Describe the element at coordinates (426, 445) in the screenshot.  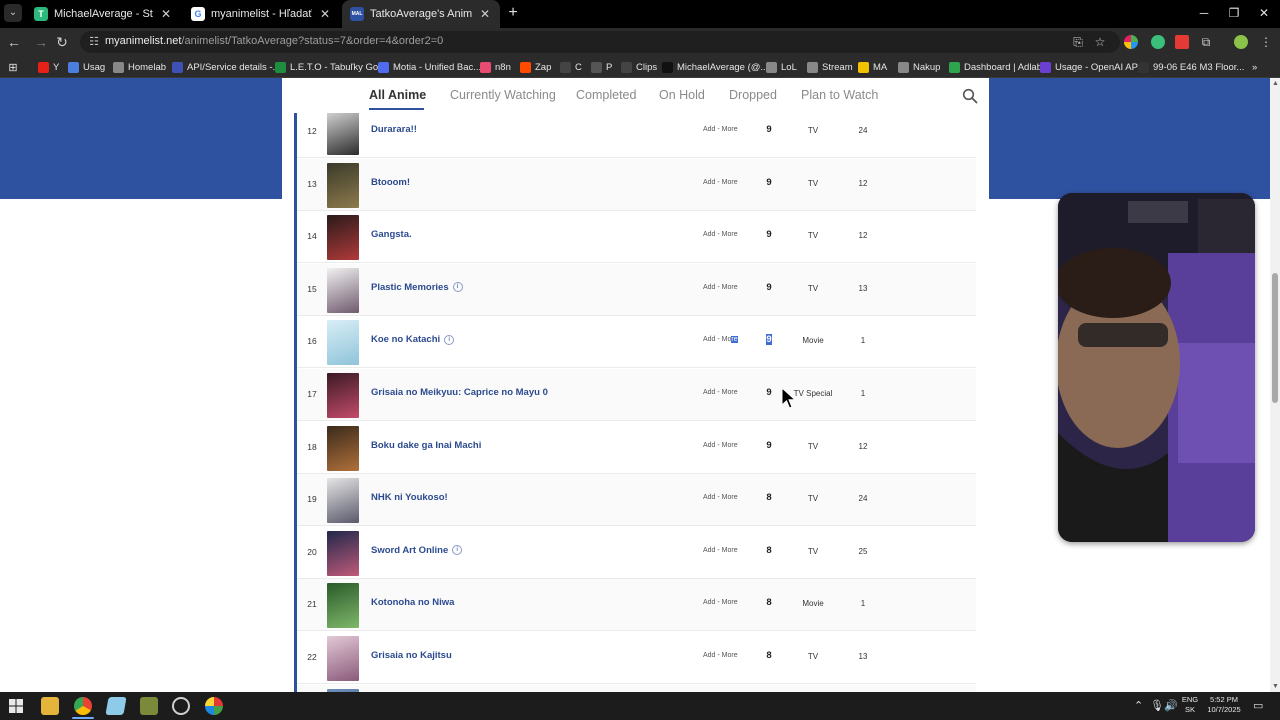
I see `anime-title-link: Boku dake ga Inai Machi` at that location.